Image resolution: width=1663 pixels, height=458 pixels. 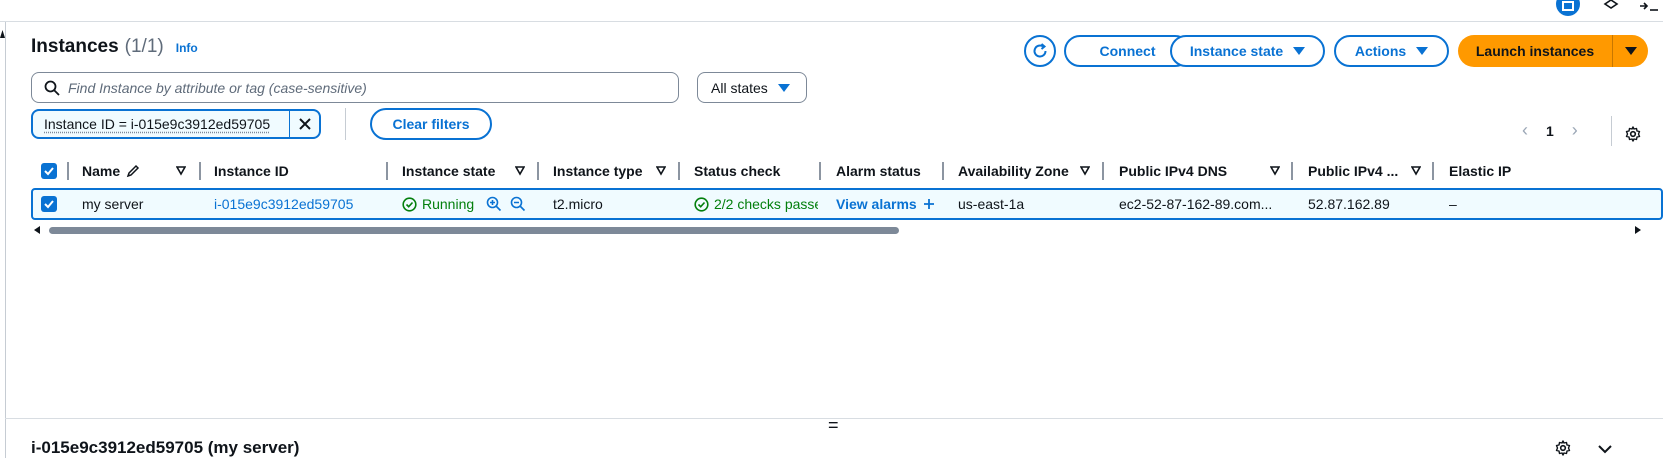 What do you see at coordinates (1611, 131) in the screenshot?
I see `pager-divider` at bounding box center [1611, 131].